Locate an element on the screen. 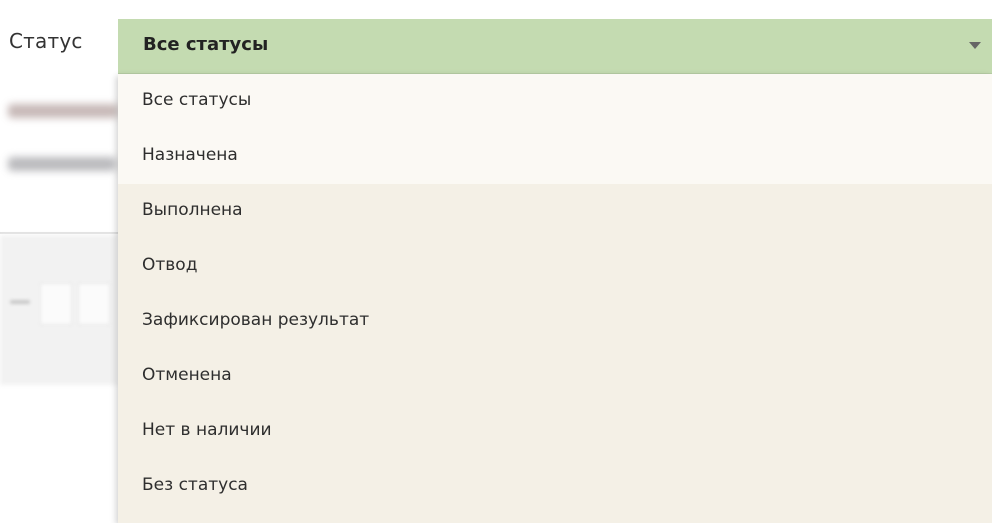  option-withdrawal: Отвод is located at coordinates (555, 266).